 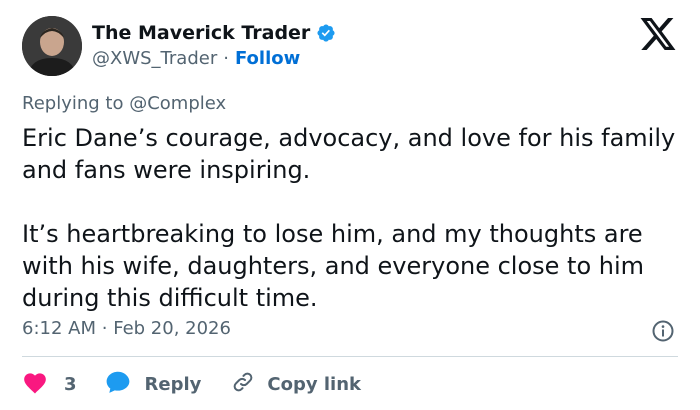 What do you see at coordinates (154, 58) in the screenshot?
I see `author-handle: @XWS_Trader` at bounding box center [154, 58].